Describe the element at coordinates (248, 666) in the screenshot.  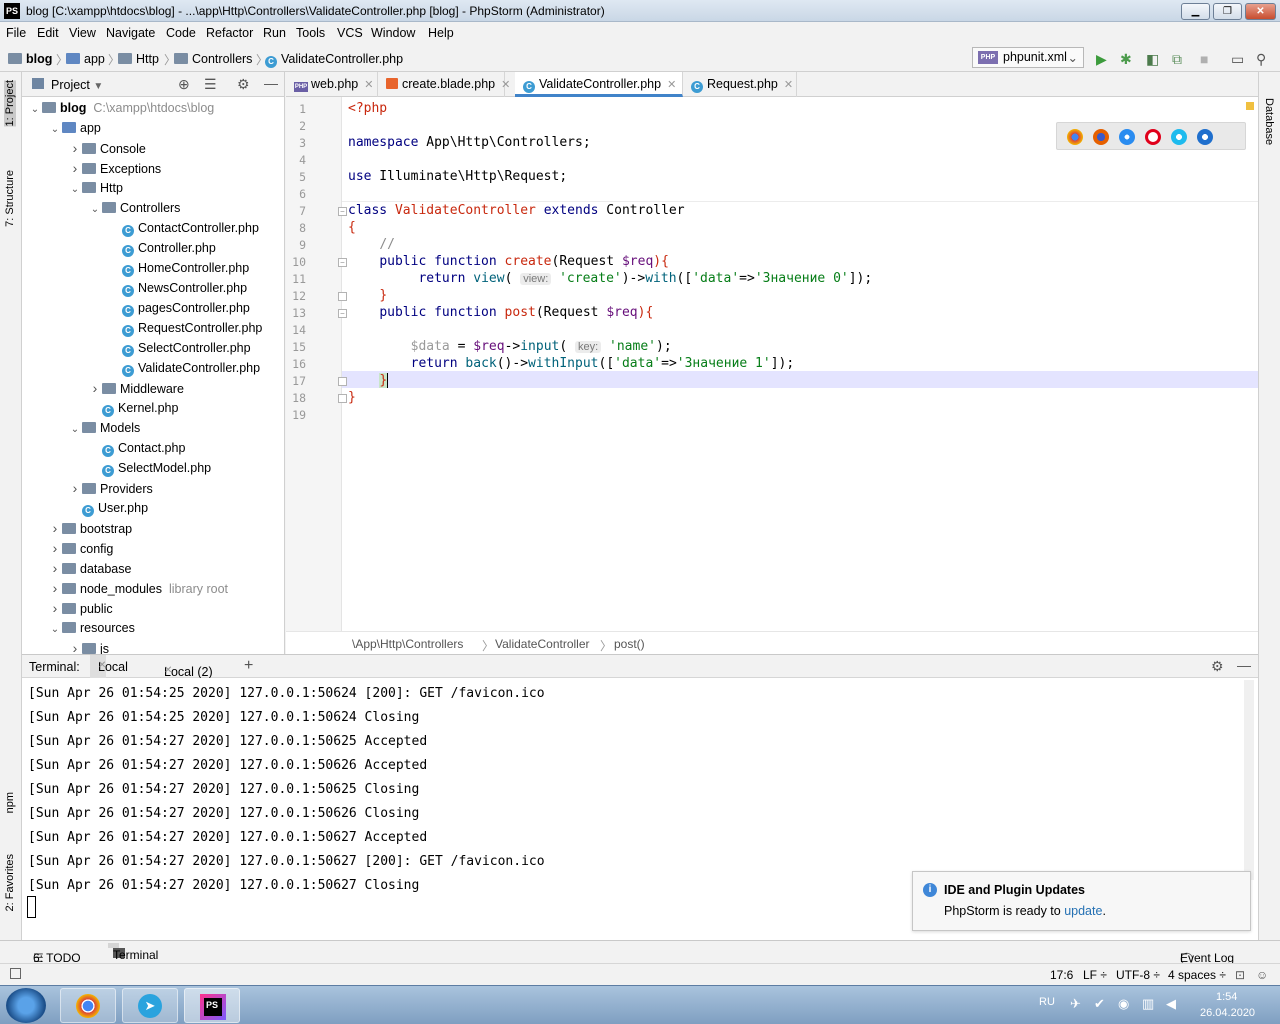
I see `new-terminal-tab-icon: +` at that location.